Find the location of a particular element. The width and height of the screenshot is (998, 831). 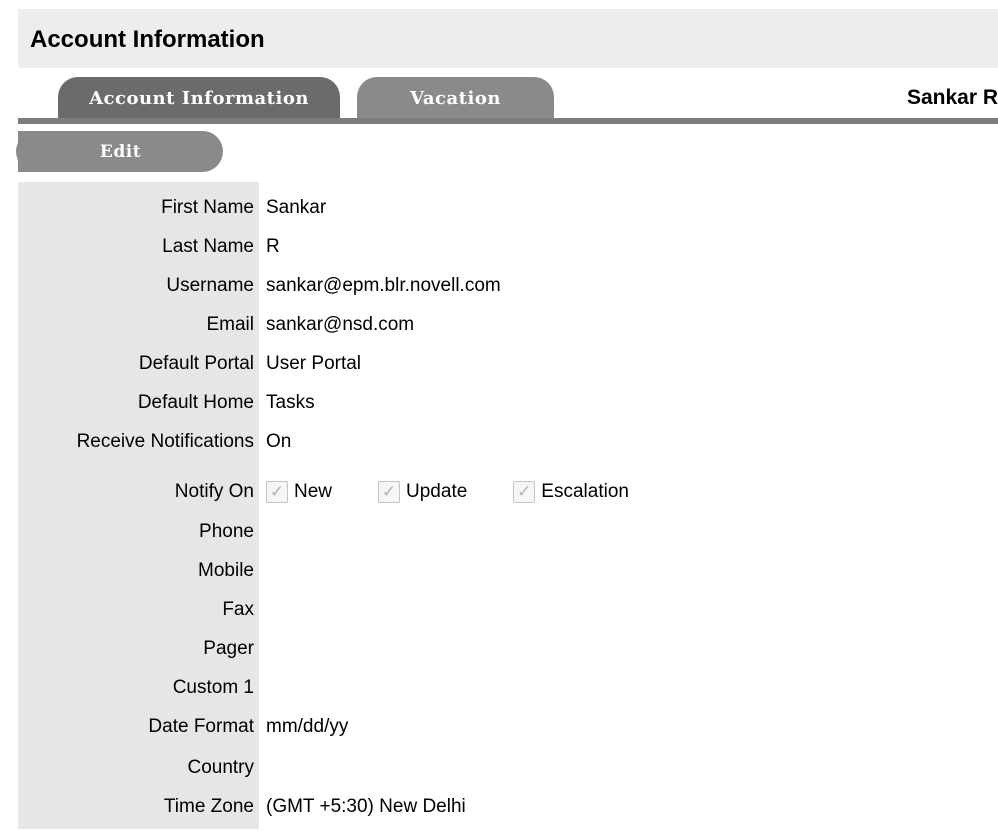

row-custom-1: Custom 1 is located at coordinates (499, 688).